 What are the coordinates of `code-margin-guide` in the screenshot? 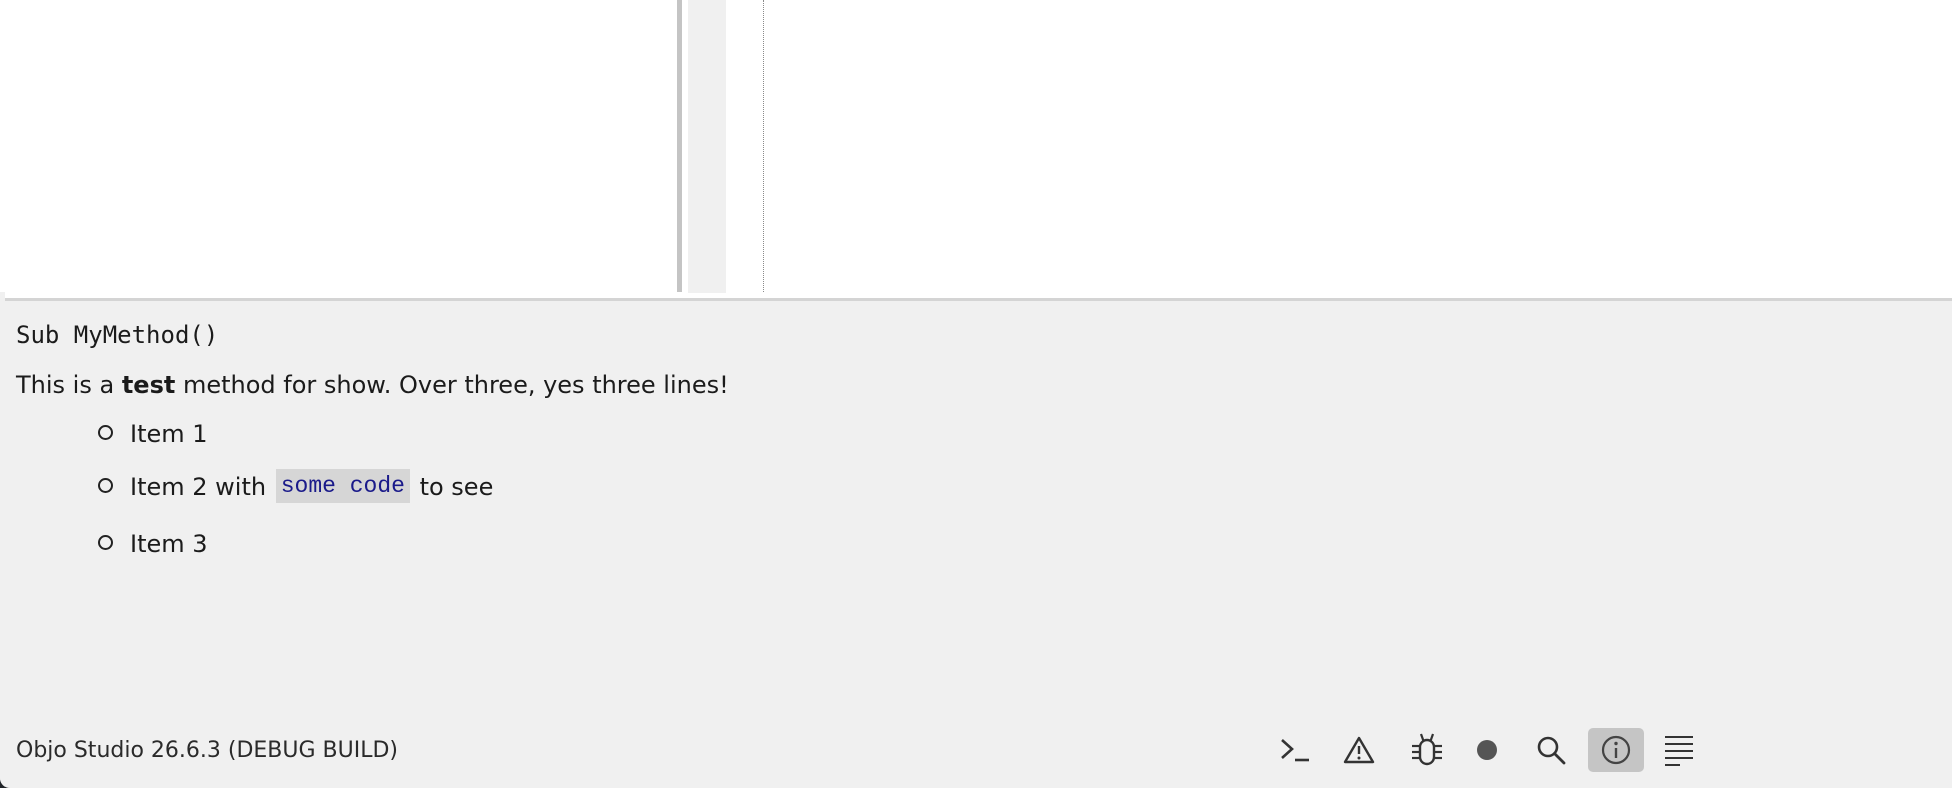 It's located at (763, 146).